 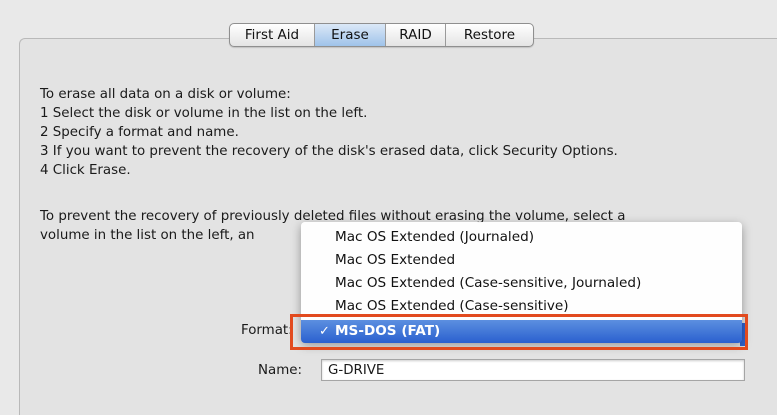 I want to click on format-label: Format:, so click(x=267, y=330).